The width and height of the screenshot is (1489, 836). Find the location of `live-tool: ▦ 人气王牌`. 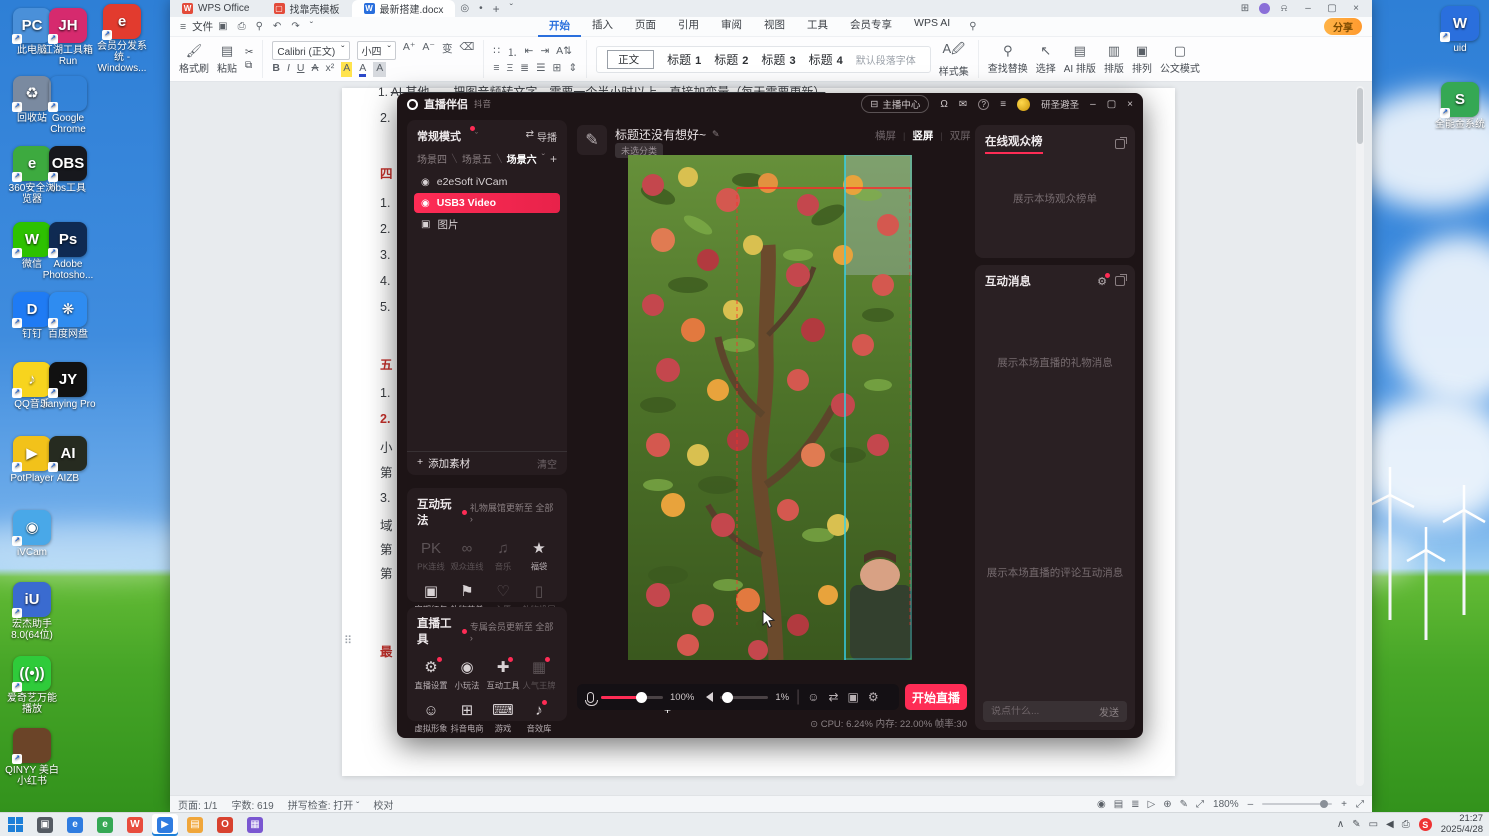

live-tool: ▦ 人气王牌 is located at coordinates (539, 674).